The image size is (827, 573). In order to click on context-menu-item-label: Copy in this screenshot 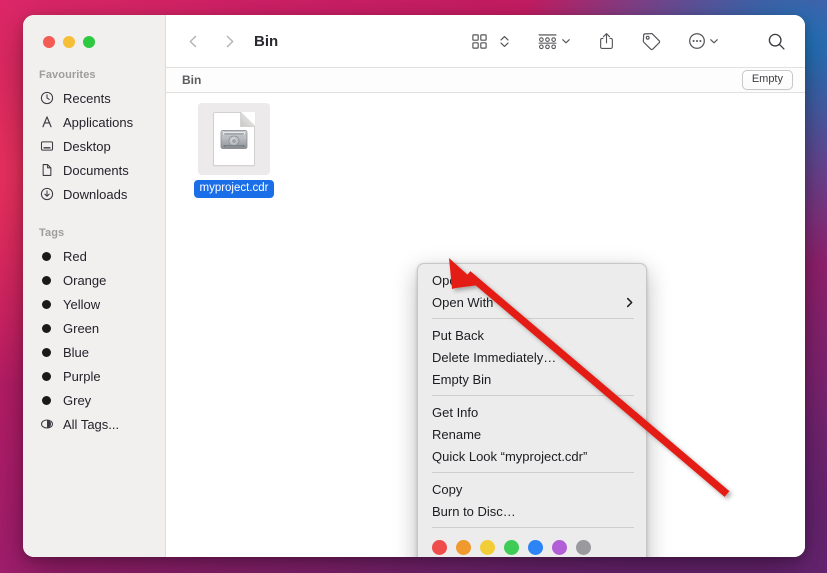, I will do `click(447, 489)`.